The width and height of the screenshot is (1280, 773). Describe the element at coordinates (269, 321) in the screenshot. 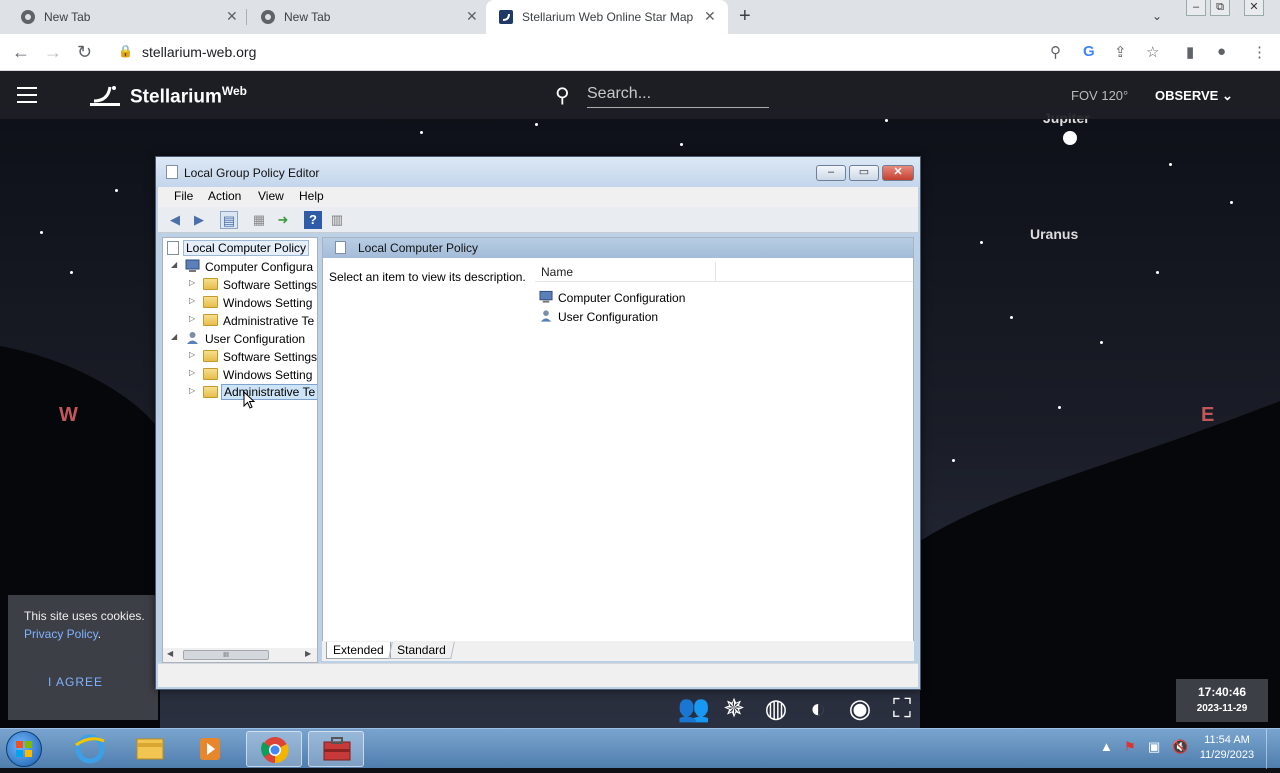

I see `tree-label: Administrative Te` at that location.